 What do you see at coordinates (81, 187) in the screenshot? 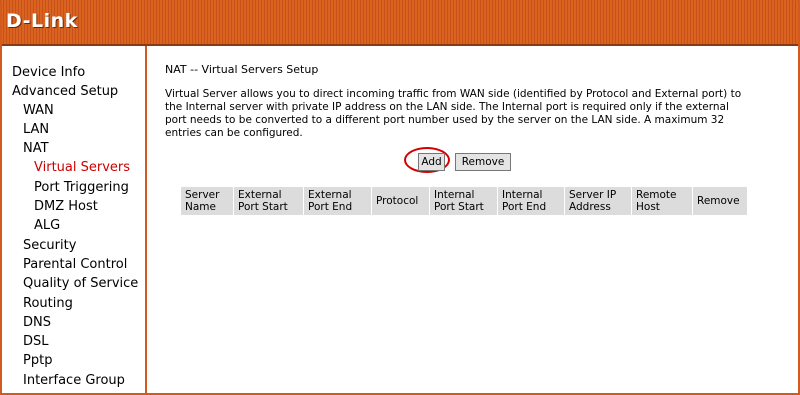
I see `sidebar-item-port-triggering: Port Triggering` at bounding box center [81, 187].